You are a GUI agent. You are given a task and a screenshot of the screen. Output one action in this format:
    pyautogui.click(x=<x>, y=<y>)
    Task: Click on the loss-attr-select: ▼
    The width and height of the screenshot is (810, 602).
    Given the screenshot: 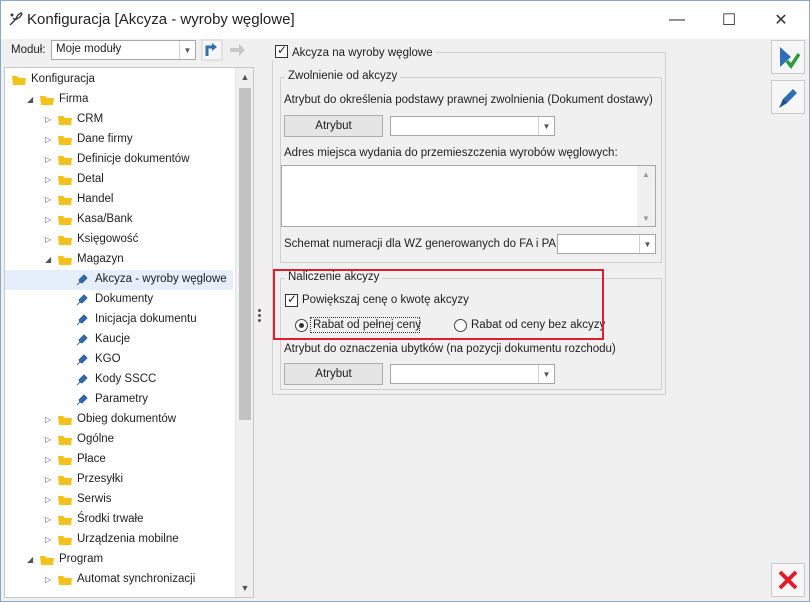 What is the action you would take?
    pyautogui.click(x=472, y=374)
    